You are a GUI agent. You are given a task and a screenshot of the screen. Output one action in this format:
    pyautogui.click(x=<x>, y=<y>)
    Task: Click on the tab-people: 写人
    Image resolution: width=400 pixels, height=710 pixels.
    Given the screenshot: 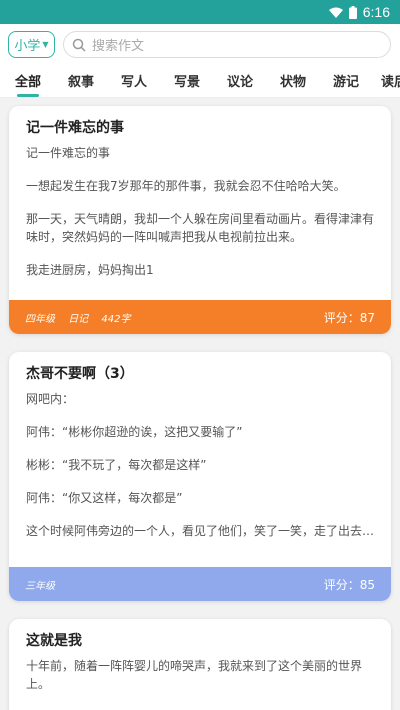 What is the action you would take?
    pyautogui.click(x=134, y=80)
    